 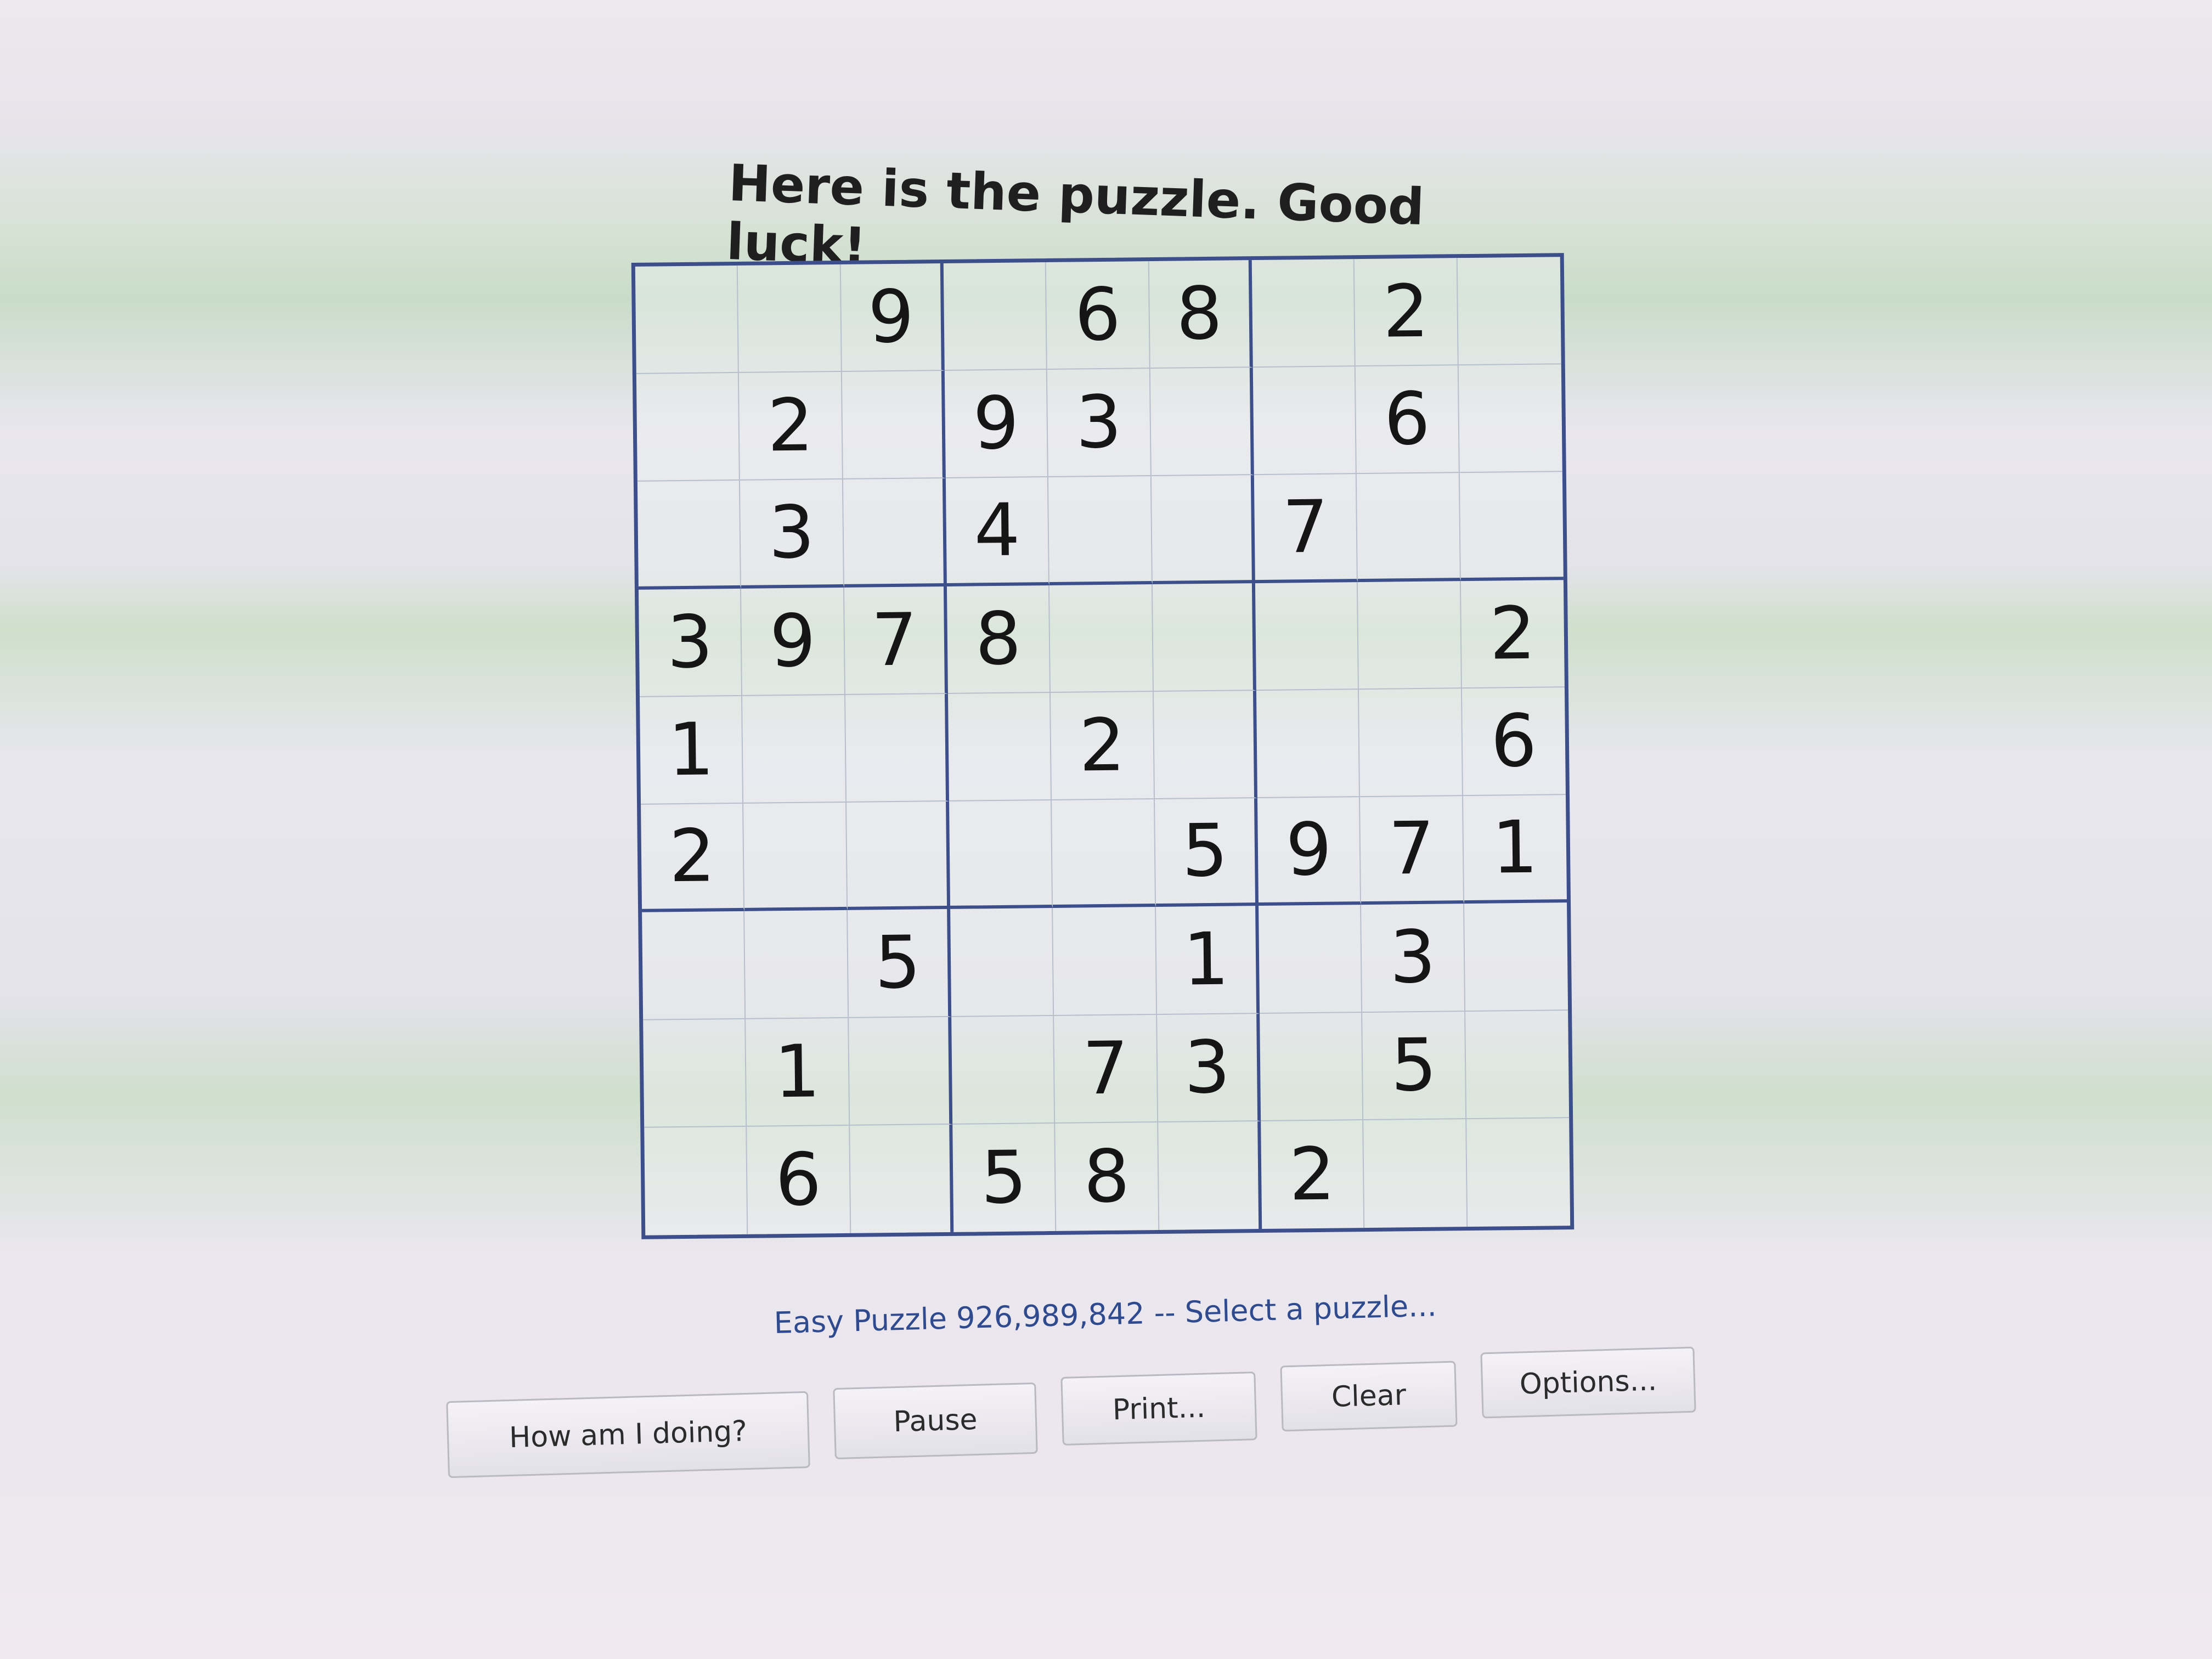 What do you see at coordinates (689, 535) in the screenshot?
I see `sudoku-cell-r3-c1` at bounding box center [689, 535].